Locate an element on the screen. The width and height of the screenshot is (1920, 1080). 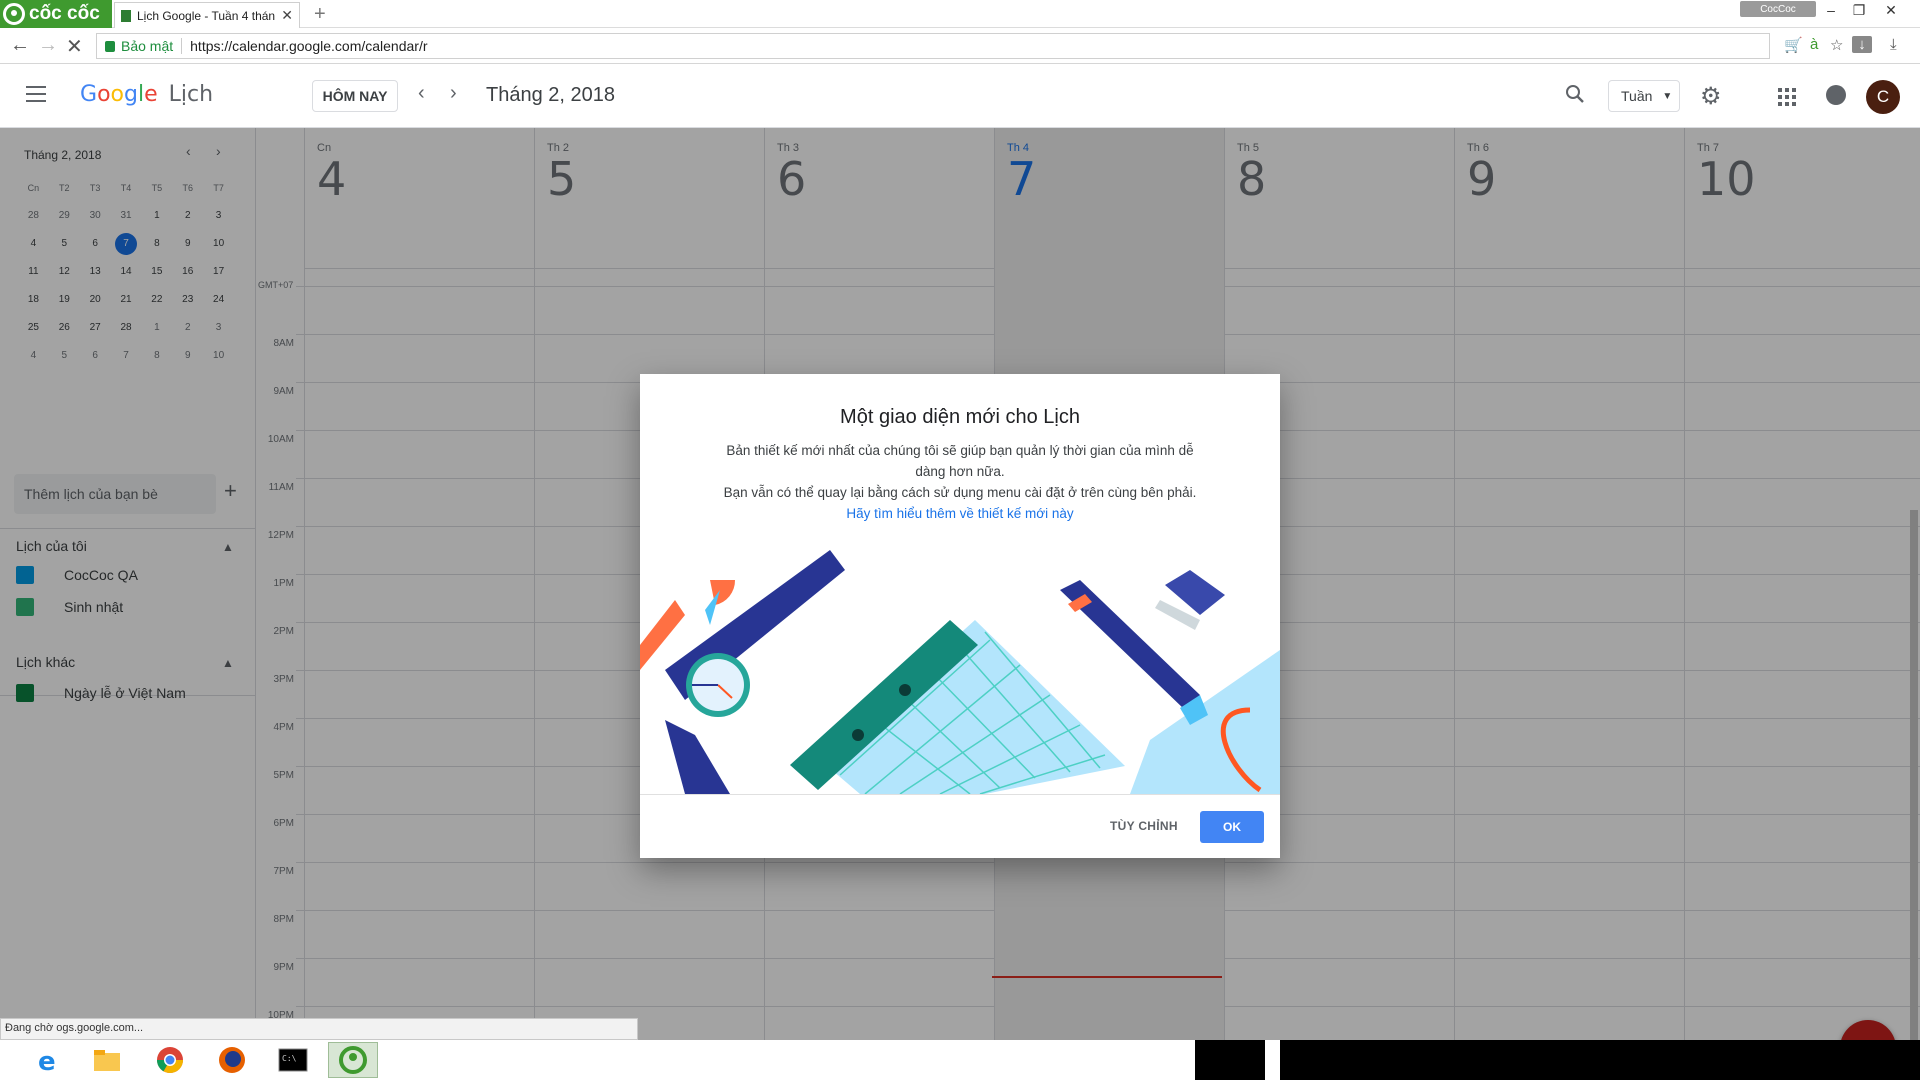
current-month-title: Tháng 2, 2018 is located at coordinates (550, 95).